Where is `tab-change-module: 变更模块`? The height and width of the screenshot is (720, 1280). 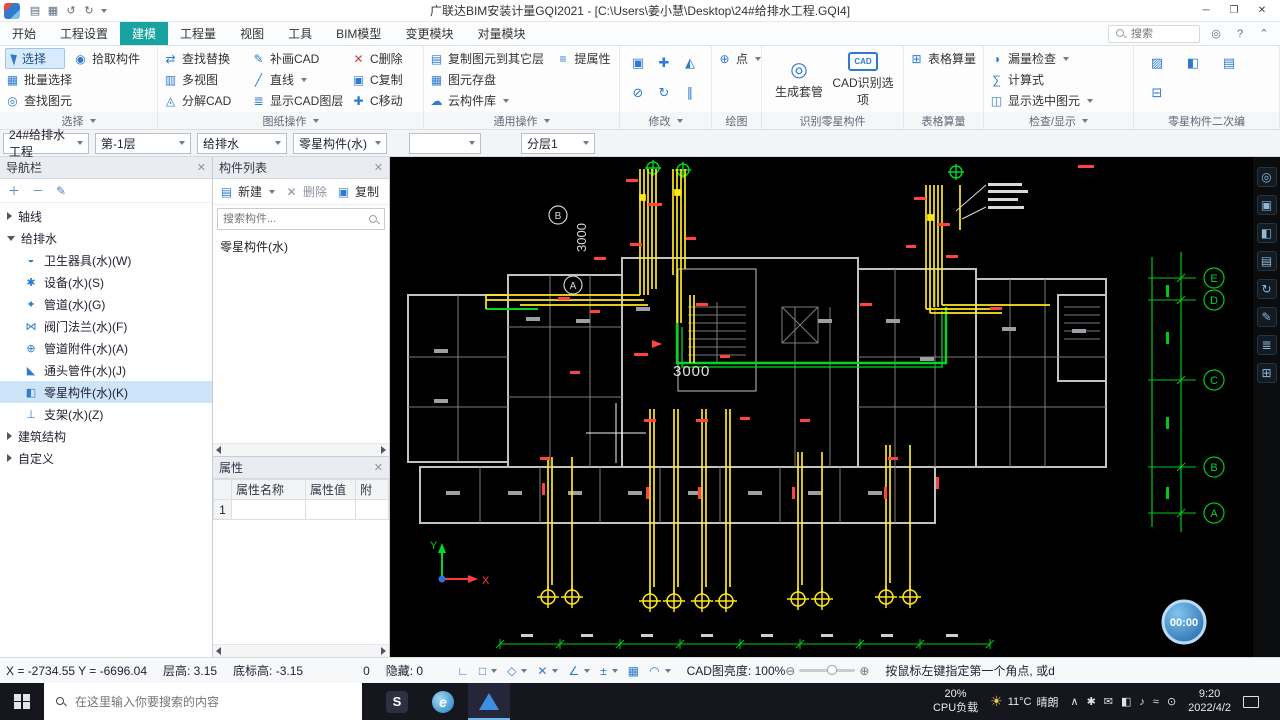 tab-change-module: 变更模块 is located at coordinates (429, 33).